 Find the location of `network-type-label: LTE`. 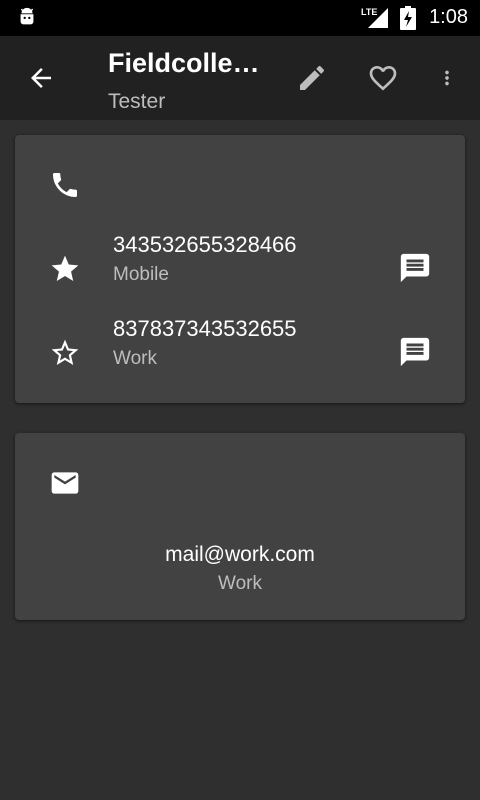

network-type-label: LTE is located at coordinates (369, 12).